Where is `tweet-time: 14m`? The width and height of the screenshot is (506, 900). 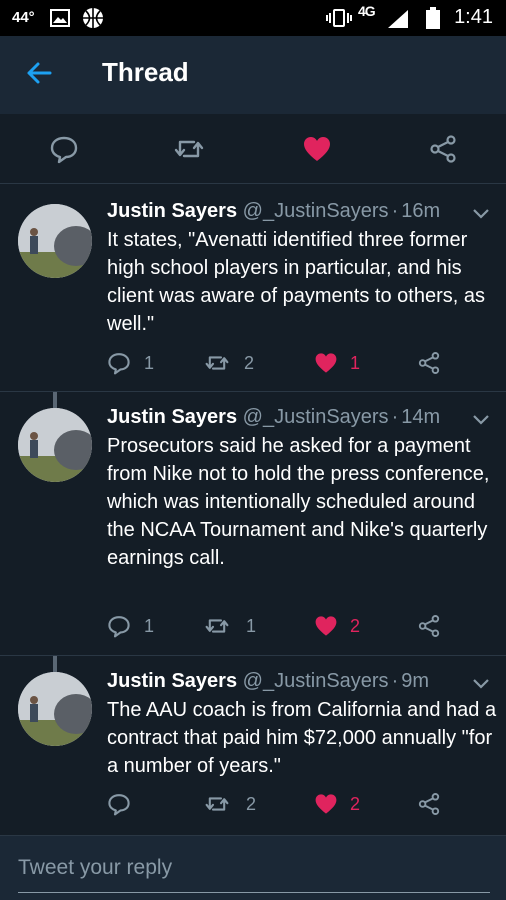
tweet-time: 14m is located at coordinates (421, 417).